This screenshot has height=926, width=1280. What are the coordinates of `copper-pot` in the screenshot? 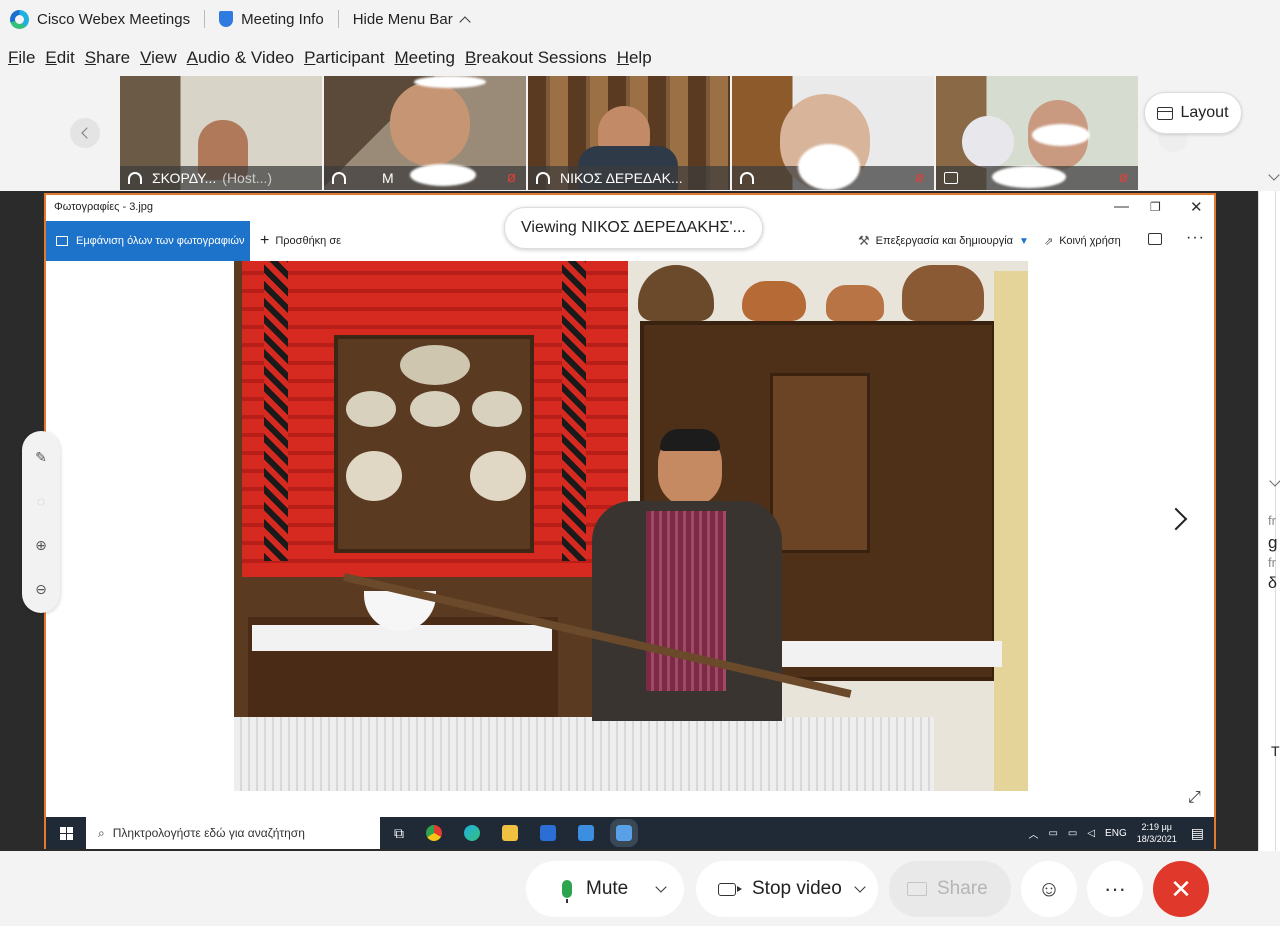 It's located at (855, 303).